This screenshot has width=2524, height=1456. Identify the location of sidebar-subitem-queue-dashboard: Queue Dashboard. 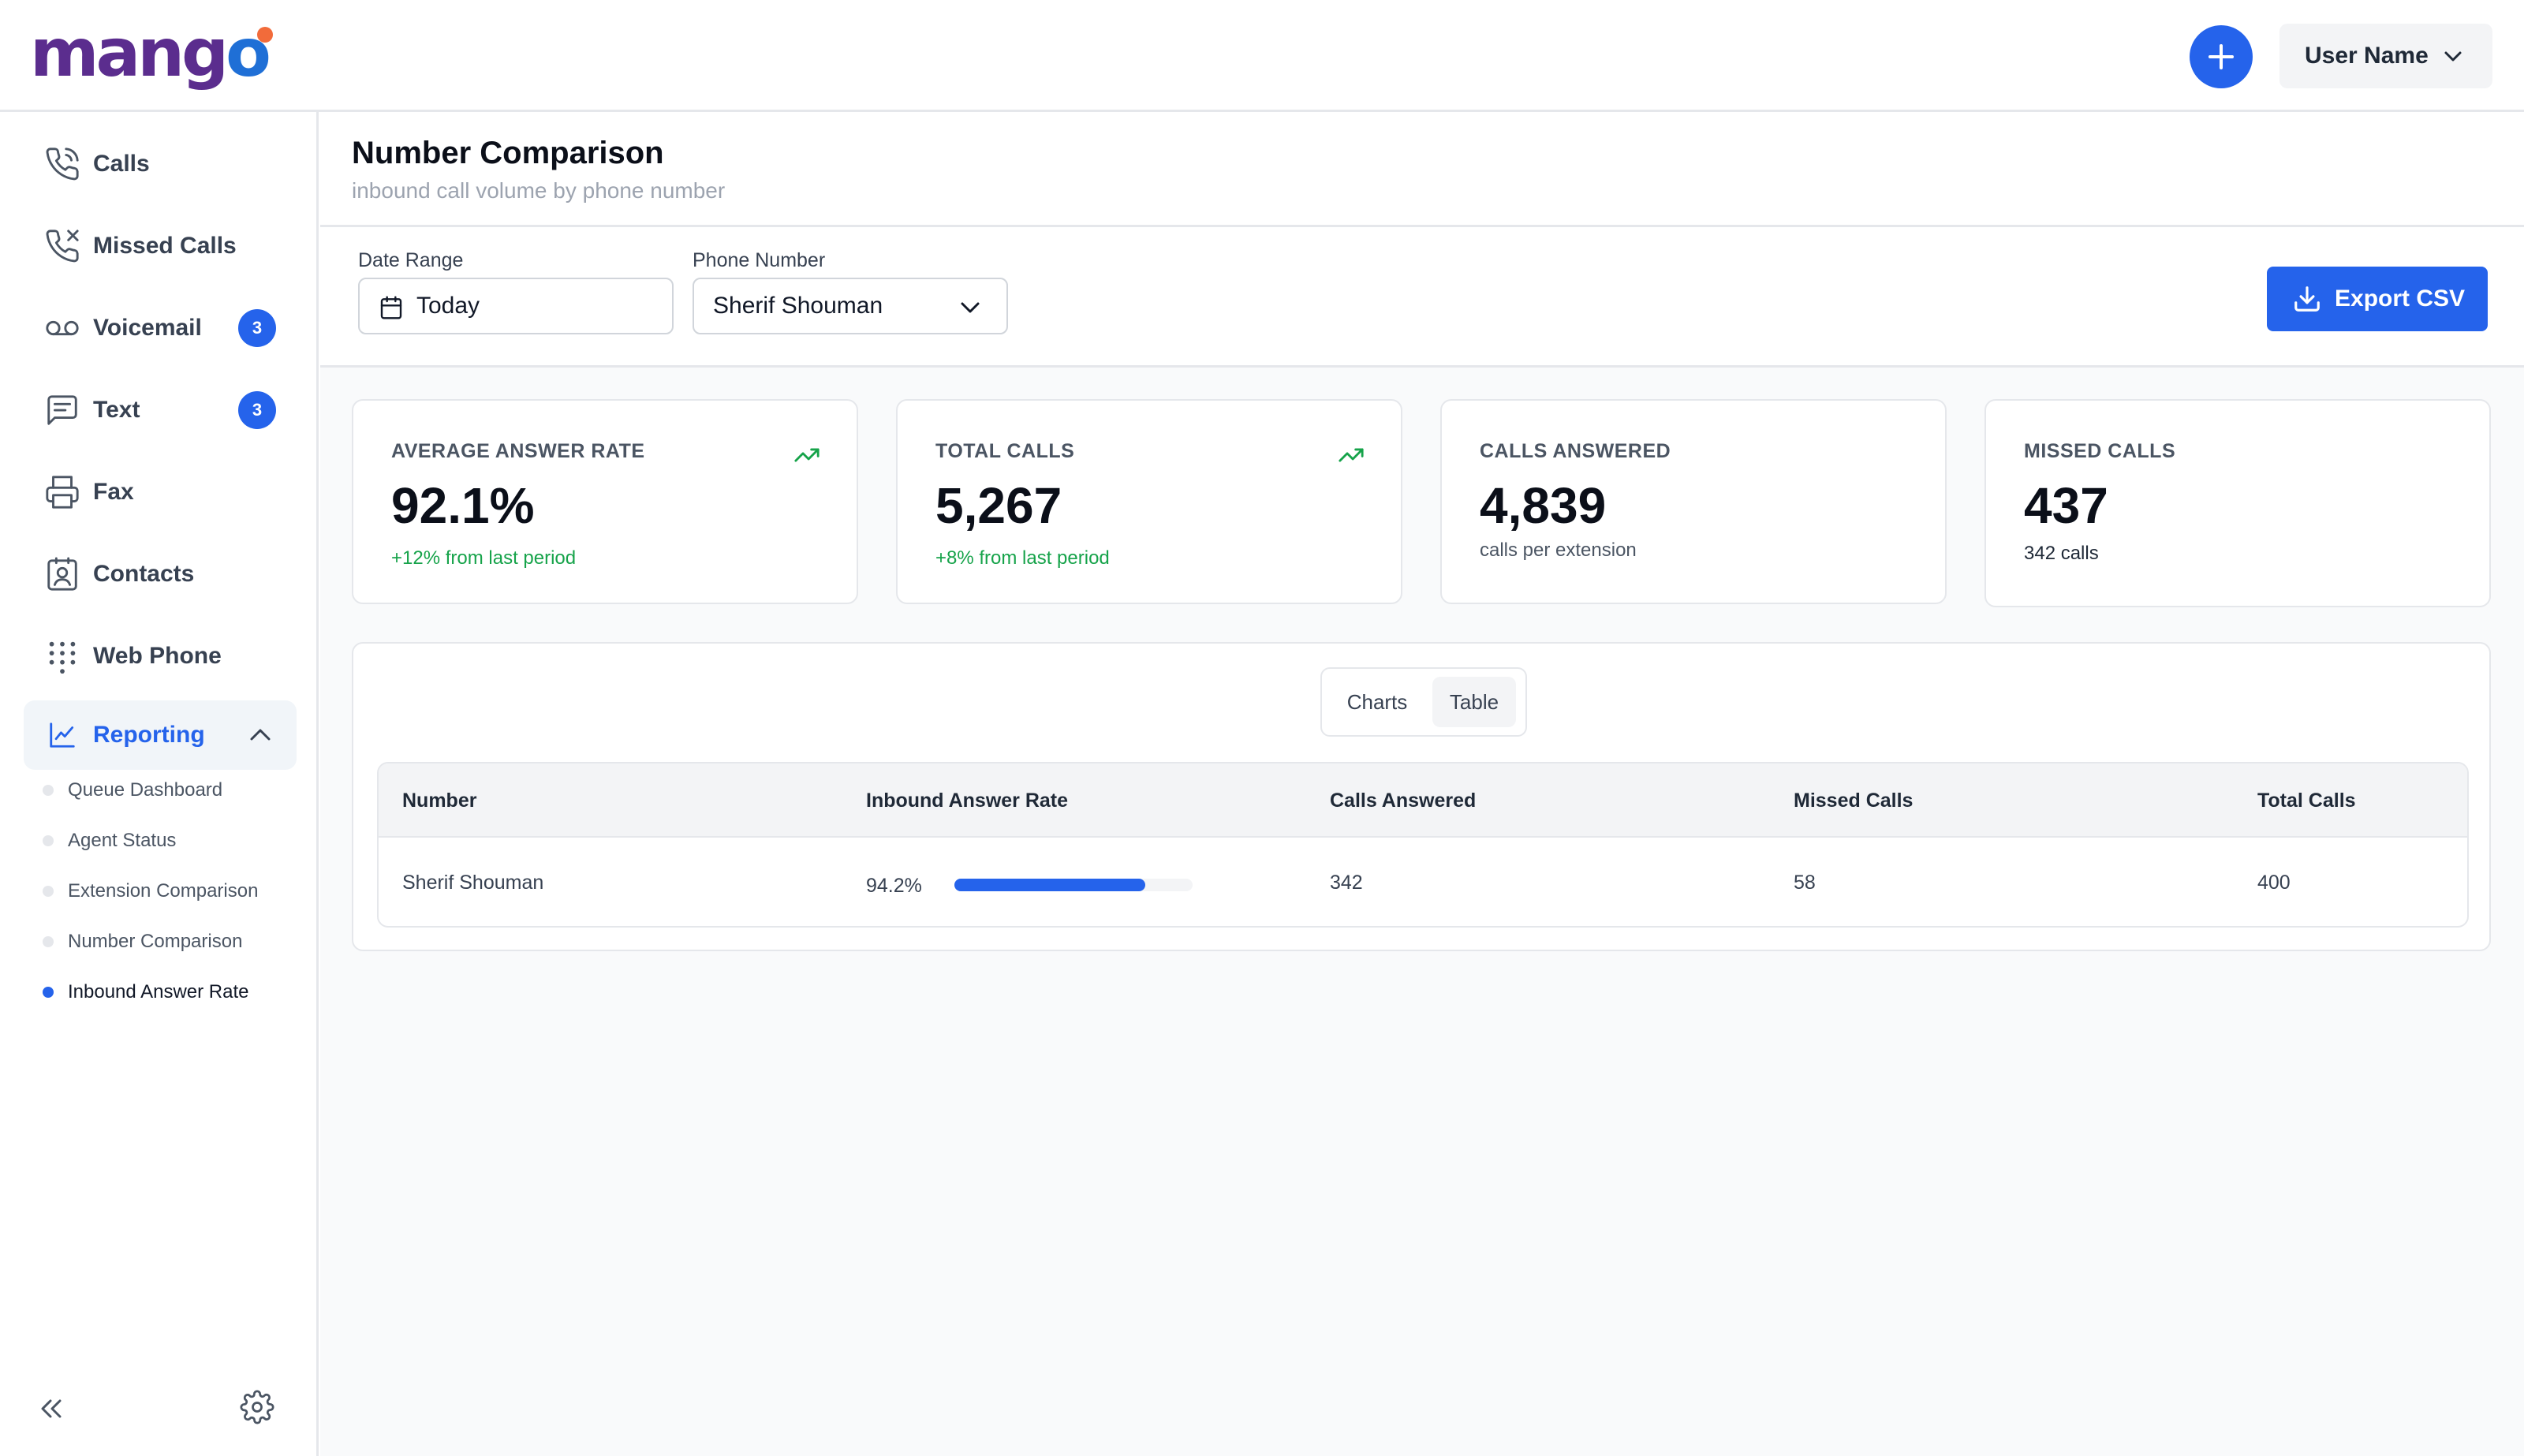
(132, 790).